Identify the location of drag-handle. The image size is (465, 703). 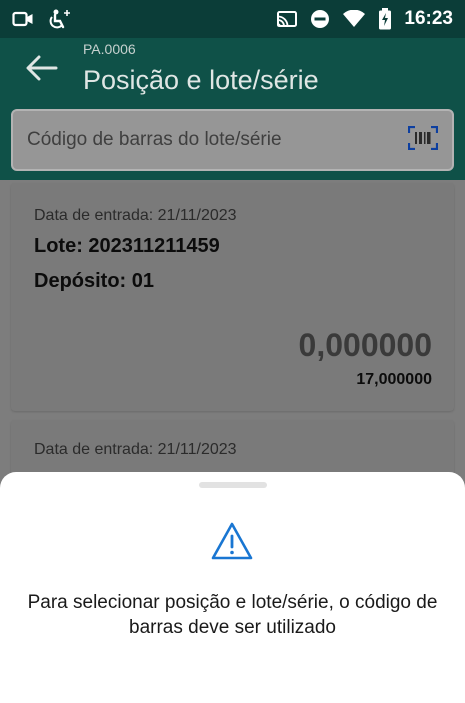
(233, 485).